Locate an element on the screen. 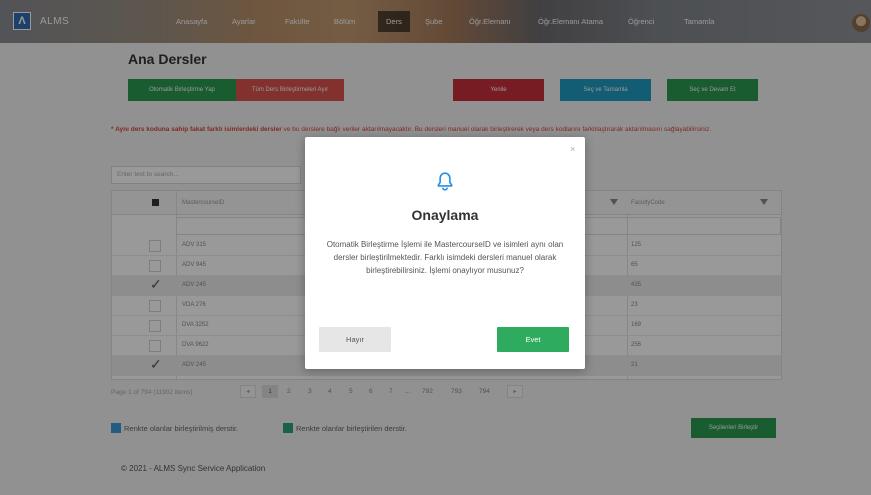  dialog-title: Onaylama is located at coordinates (445, 215).